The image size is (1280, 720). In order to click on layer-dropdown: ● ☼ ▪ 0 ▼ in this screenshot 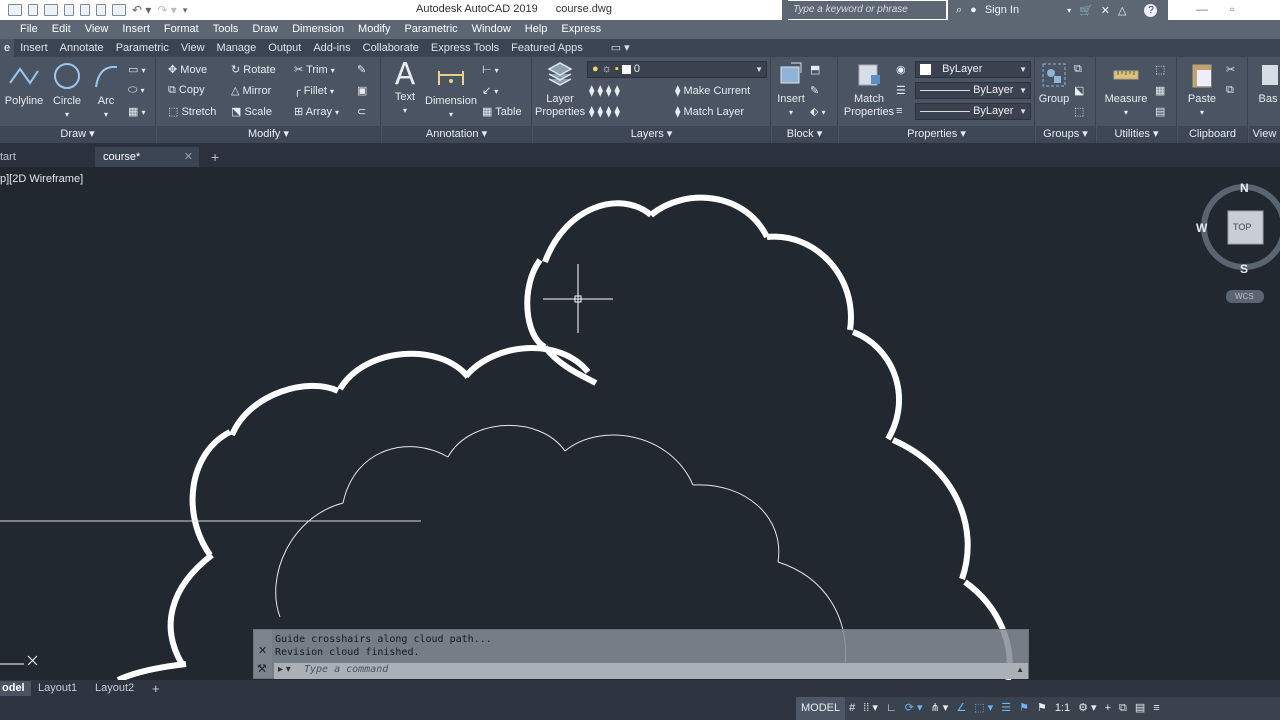, I will do `click(677, 69)`.